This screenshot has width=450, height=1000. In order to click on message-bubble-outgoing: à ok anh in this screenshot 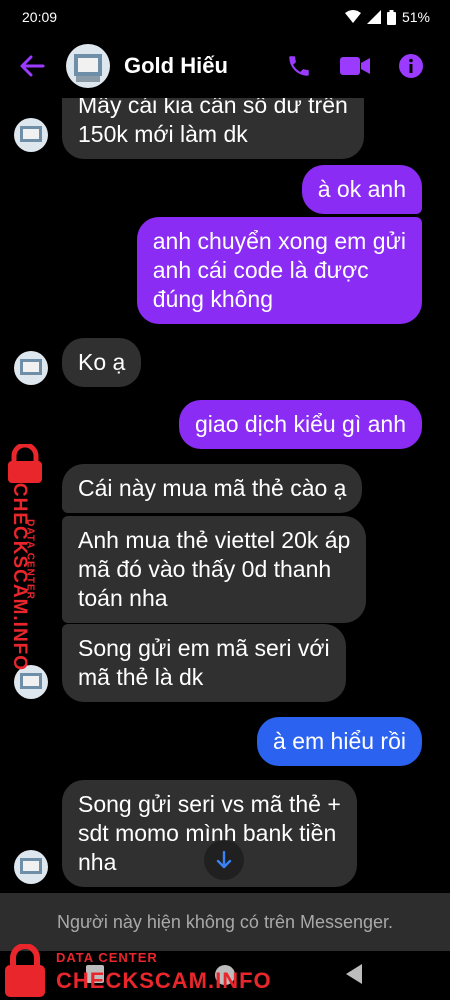, I will do `click(361, 189)`.